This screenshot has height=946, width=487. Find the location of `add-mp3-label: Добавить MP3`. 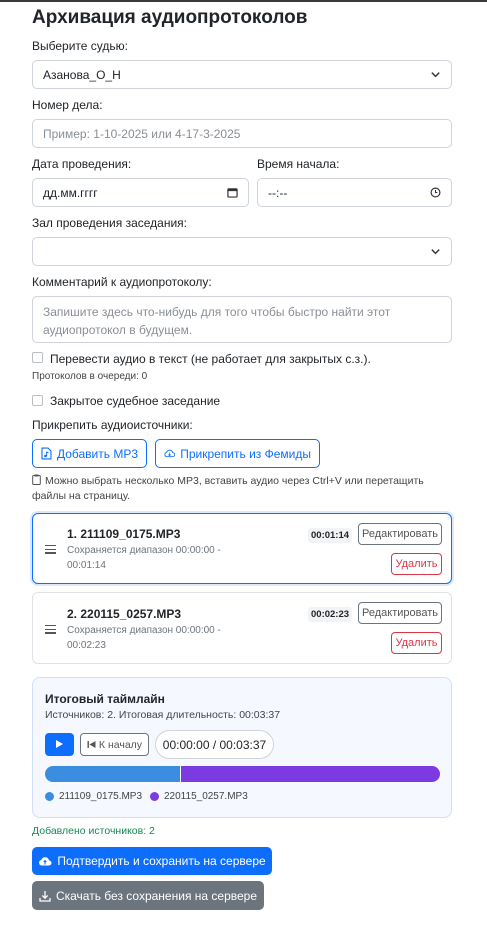

add-mp3-label: Добавить MP3 is located at coordinates (97, 453).